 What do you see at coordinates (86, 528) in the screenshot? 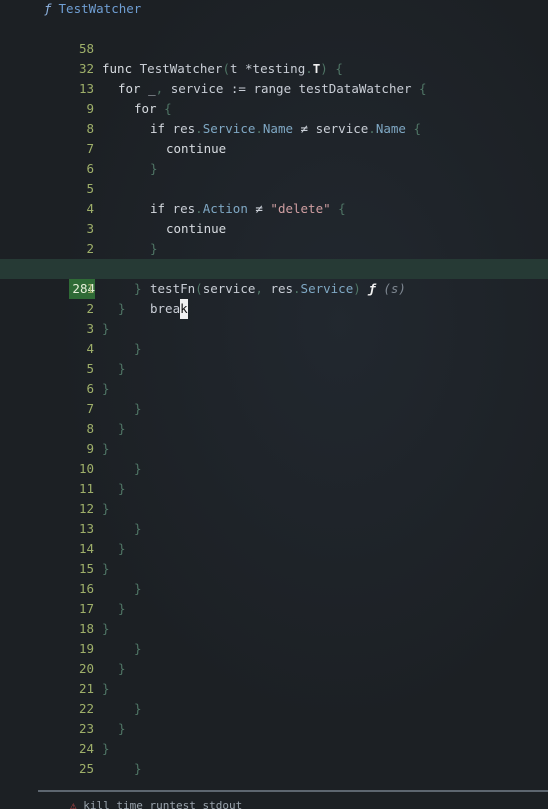
I see `line-number: 13` at bounding box center [86, 528].